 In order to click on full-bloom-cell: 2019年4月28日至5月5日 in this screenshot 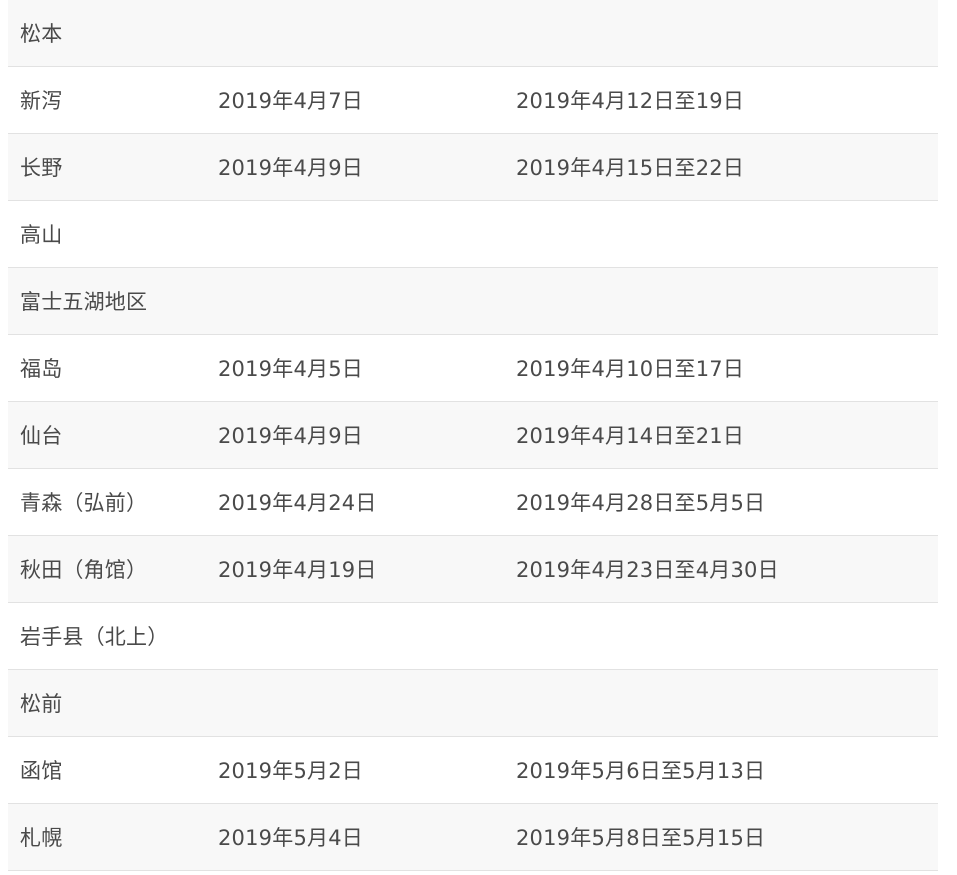, I will do `click(641, 503)`.